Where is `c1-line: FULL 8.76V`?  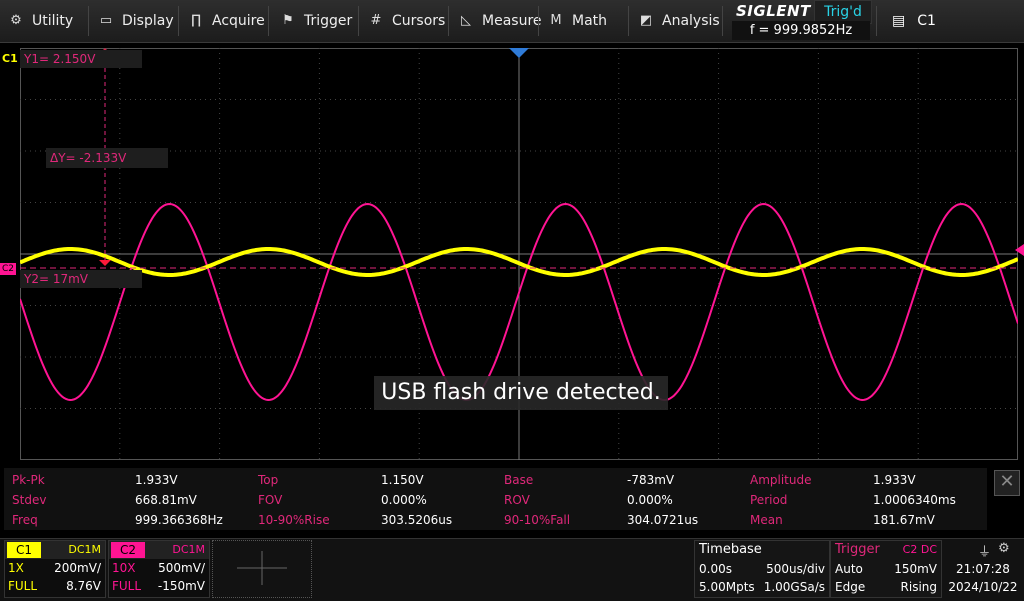 c1-line: FULL 8.76V is located at coordinates (55, 586).